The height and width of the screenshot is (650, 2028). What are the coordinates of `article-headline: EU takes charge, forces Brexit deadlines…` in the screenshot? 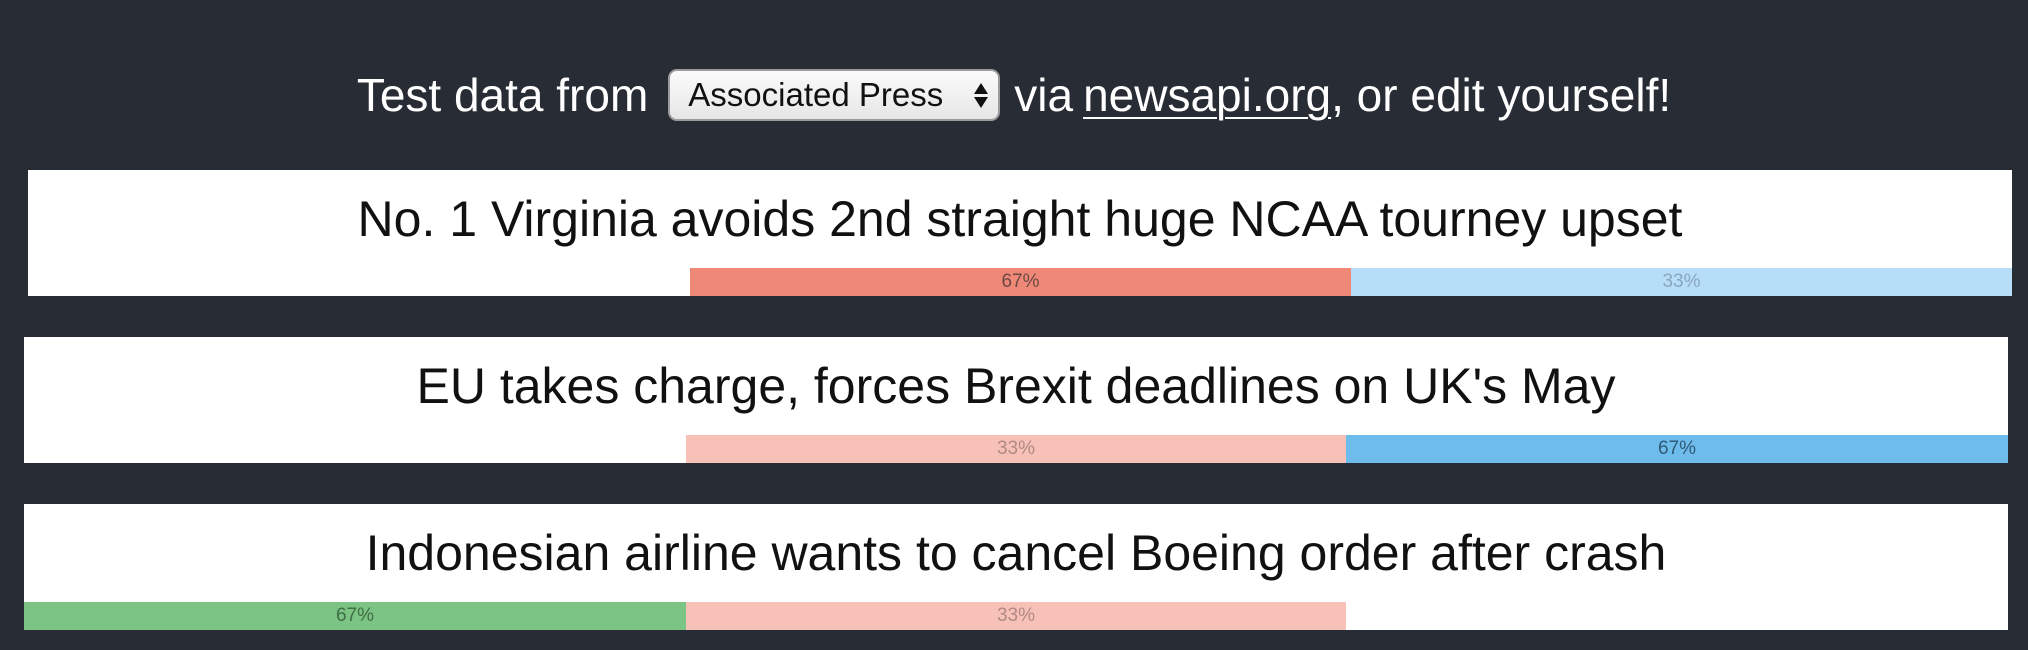 It's located at (1016, 386).